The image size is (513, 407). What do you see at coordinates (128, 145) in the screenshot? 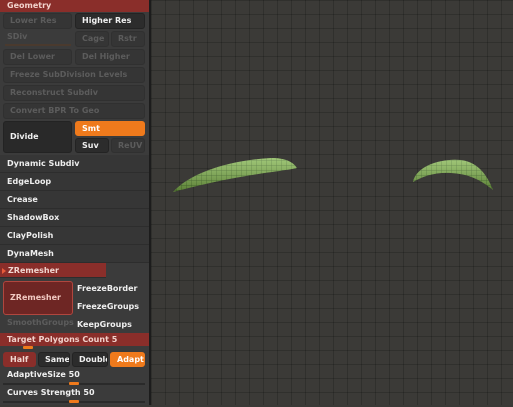
I see `reuv-button: ReUV` at bounding box center [128, 145].